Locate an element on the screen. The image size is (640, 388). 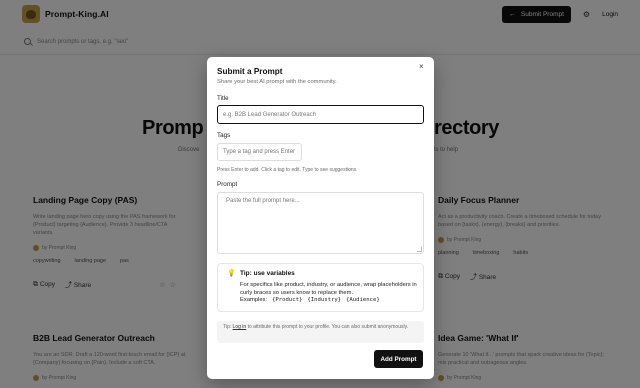
tip-title: Tip: use variables is located at coordinates (267, 273).